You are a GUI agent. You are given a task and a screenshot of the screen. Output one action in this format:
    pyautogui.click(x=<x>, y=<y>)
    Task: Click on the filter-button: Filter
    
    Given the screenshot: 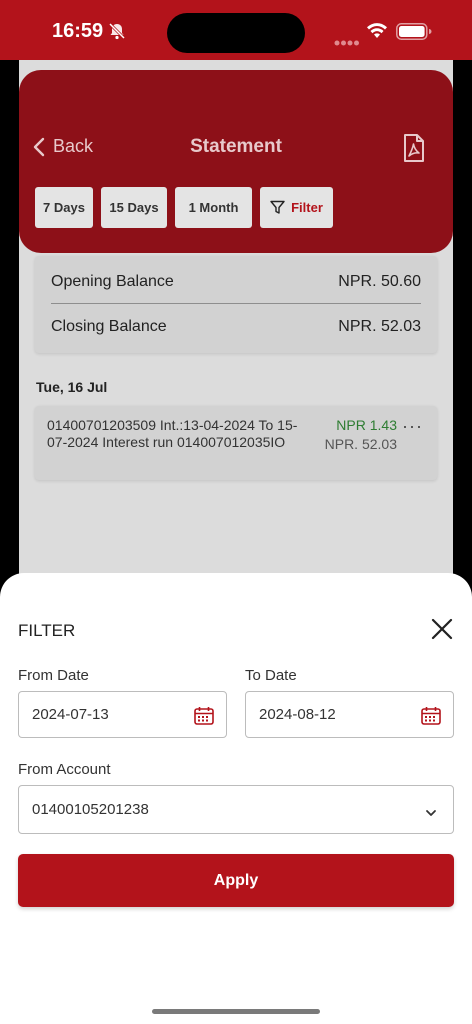 What is the action you would take?
    pyautogui.click(x=296, y=207)
    